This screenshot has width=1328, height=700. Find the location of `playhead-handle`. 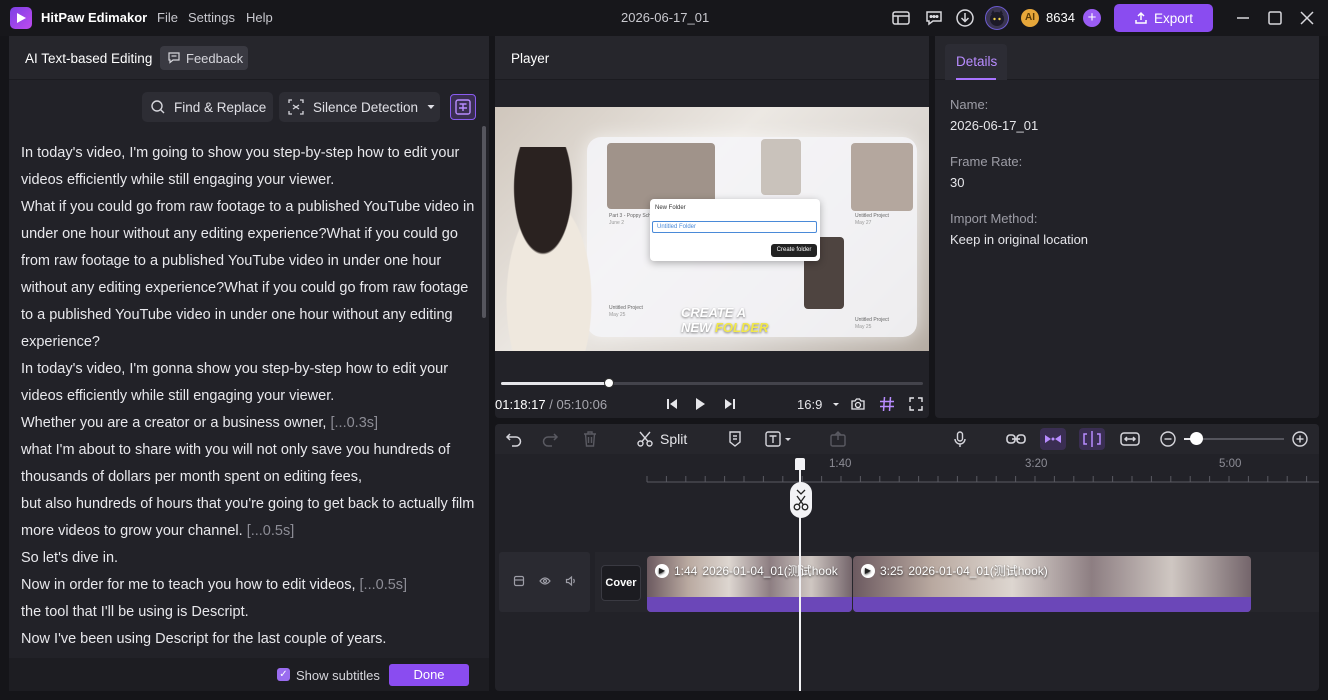

playhead-handle is located at coordinates (800, 464).